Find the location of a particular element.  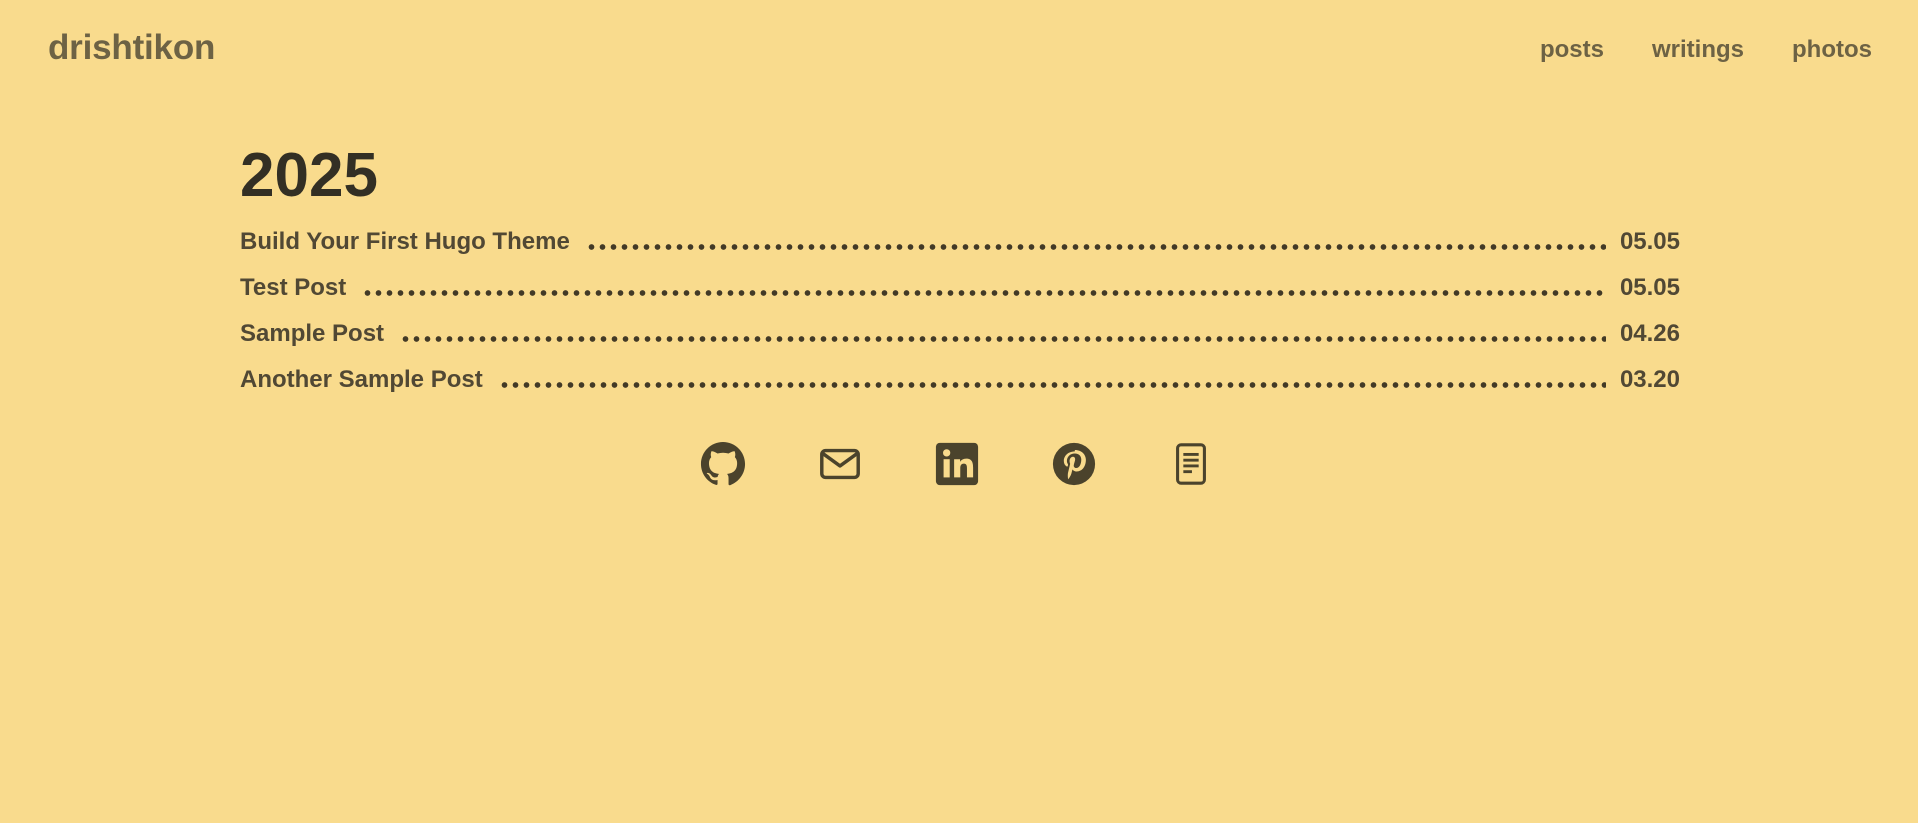

post-date: 04.26 is located at coordinates (1649, 333).